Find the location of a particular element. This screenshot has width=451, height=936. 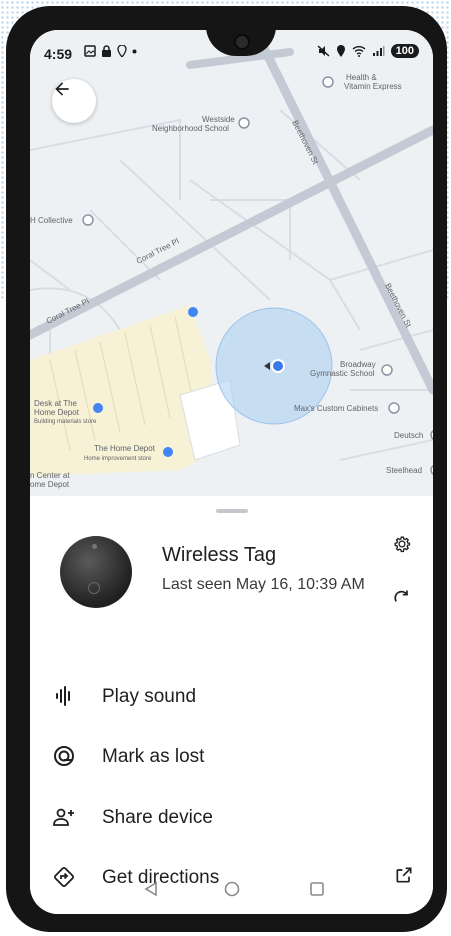

refresh-button is located at coordinates (402, 600).